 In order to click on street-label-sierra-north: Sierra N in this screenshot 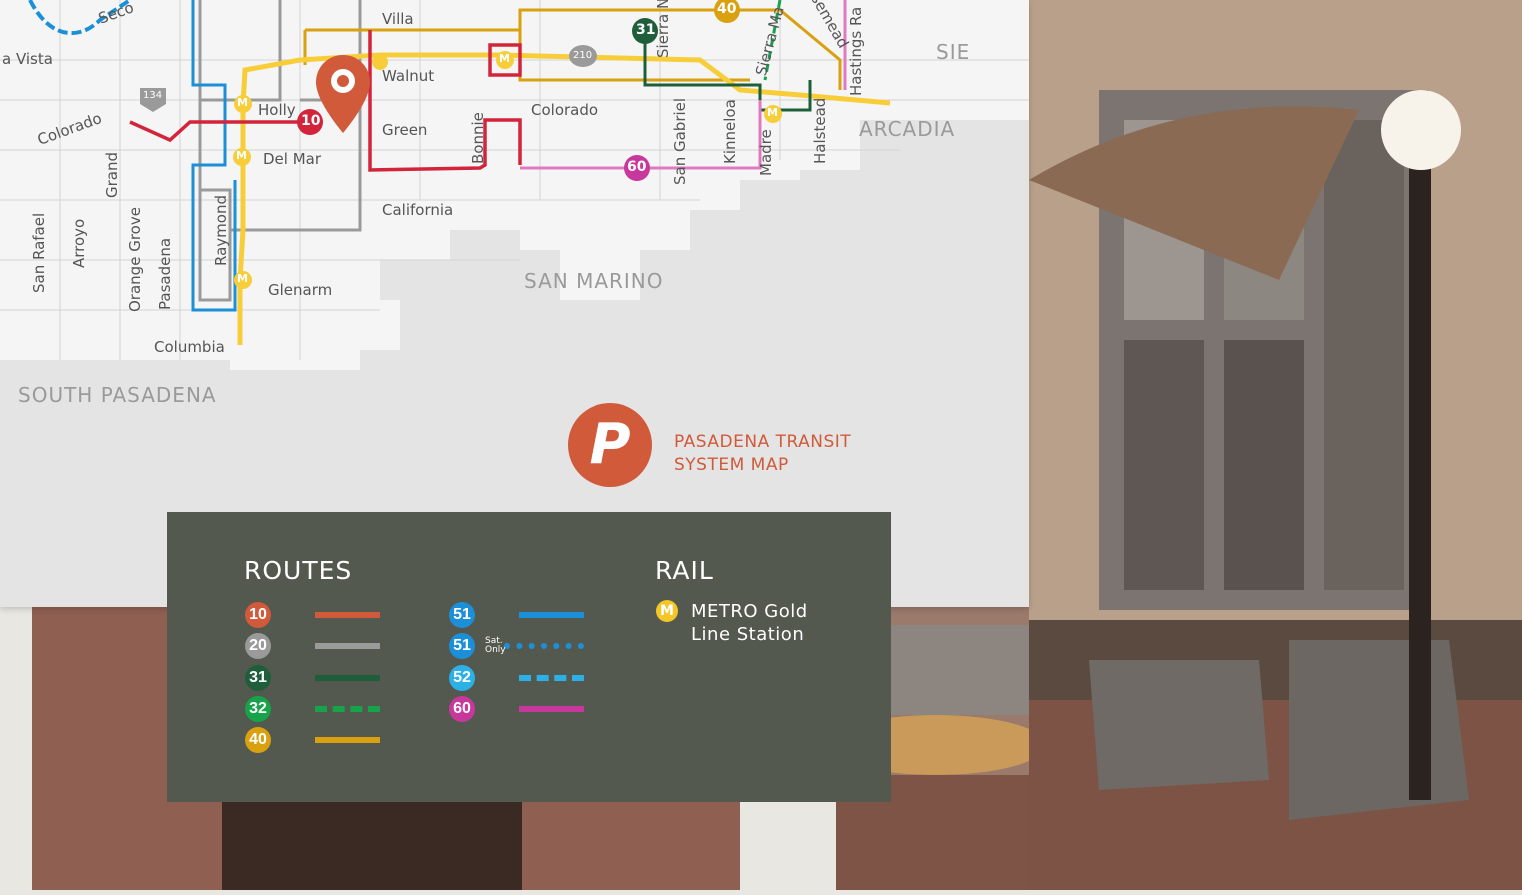, I will do `click(663, 29)`.